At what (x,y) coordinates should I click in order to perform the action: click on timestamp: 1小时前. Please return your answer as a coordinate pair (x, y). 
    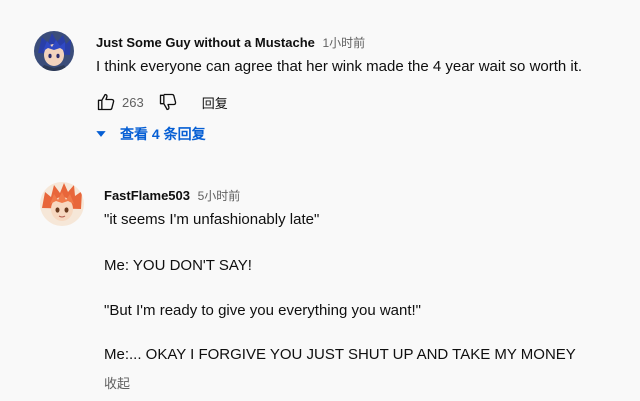
    Looking at the image, I should click on (344, 43).